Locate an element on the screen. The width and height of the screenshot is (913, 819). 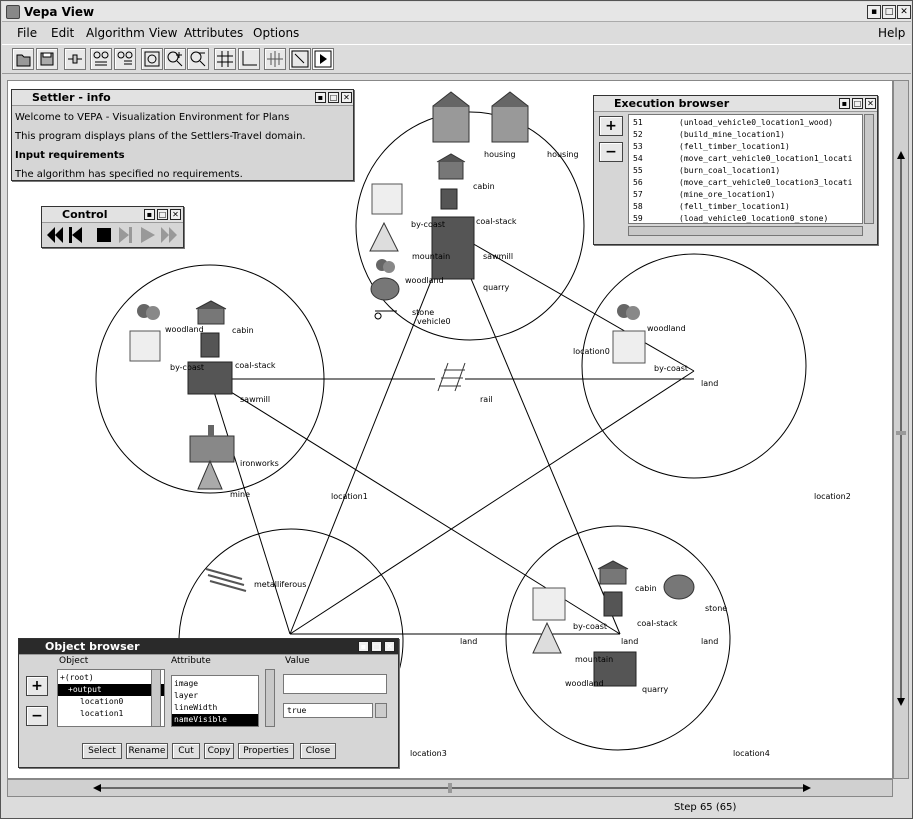
menu-view: View is located at coordinates (163, 33).